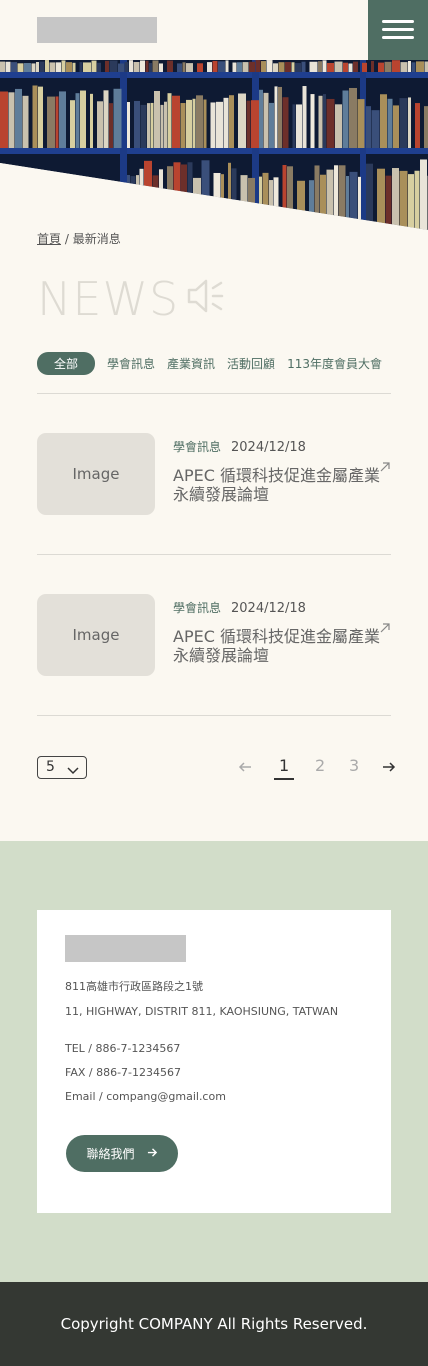  I want to click on copyright-bar: Copyright COMPANY All Rights Reserved., so click(214, 1324).